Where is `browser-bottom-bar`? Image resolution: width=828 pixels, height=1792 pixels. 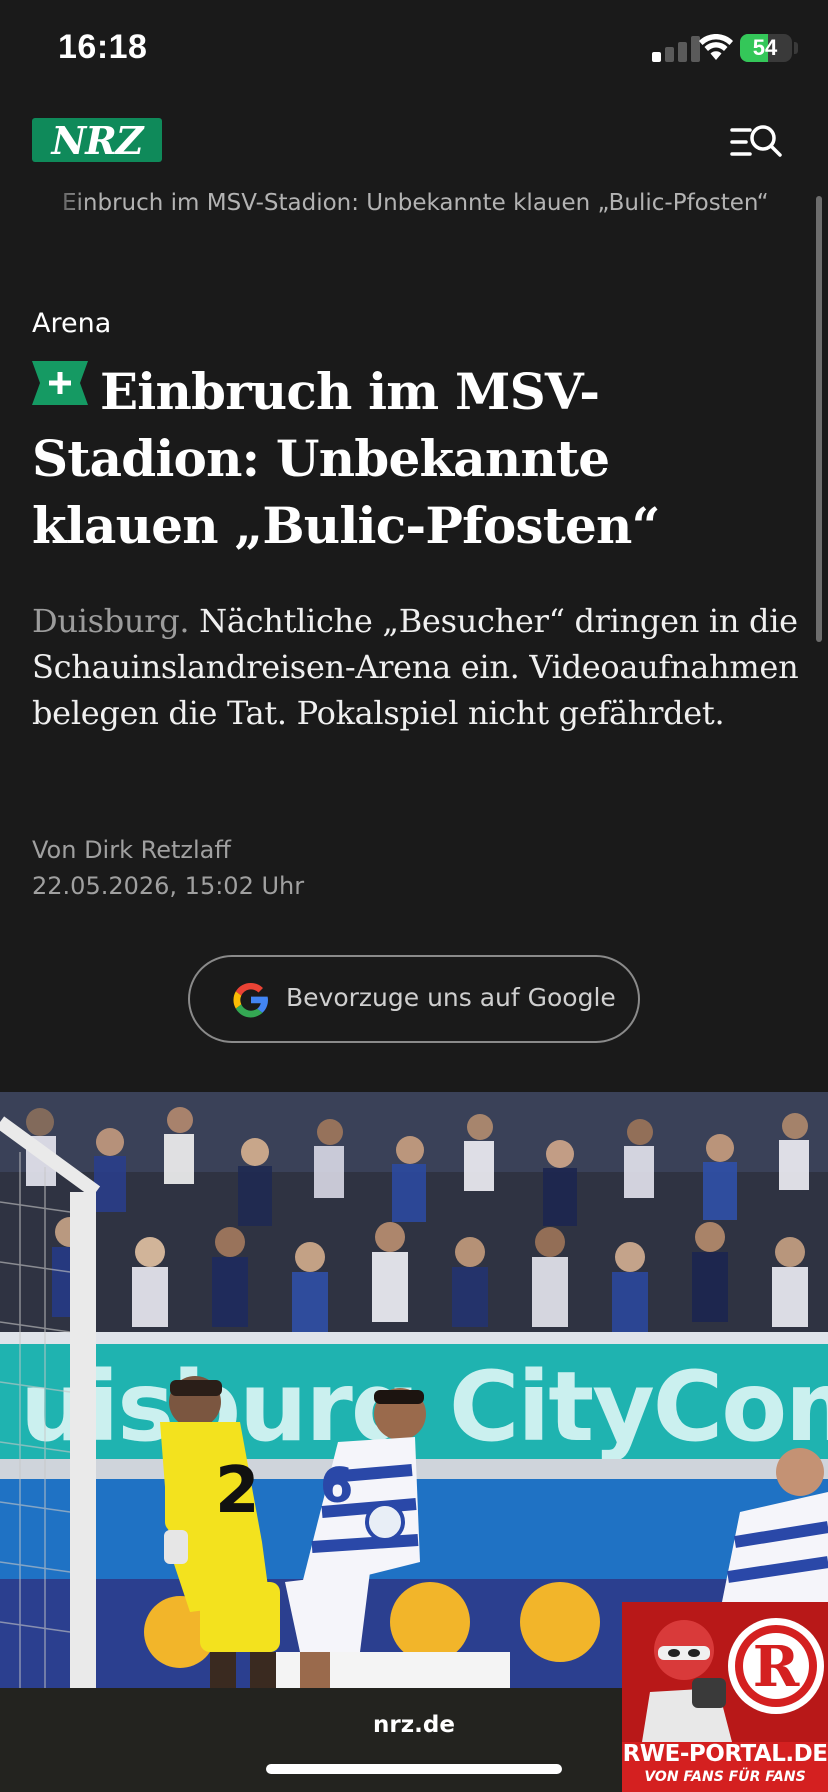 browser-bottom-bar is located at coordinates (311, 1740).